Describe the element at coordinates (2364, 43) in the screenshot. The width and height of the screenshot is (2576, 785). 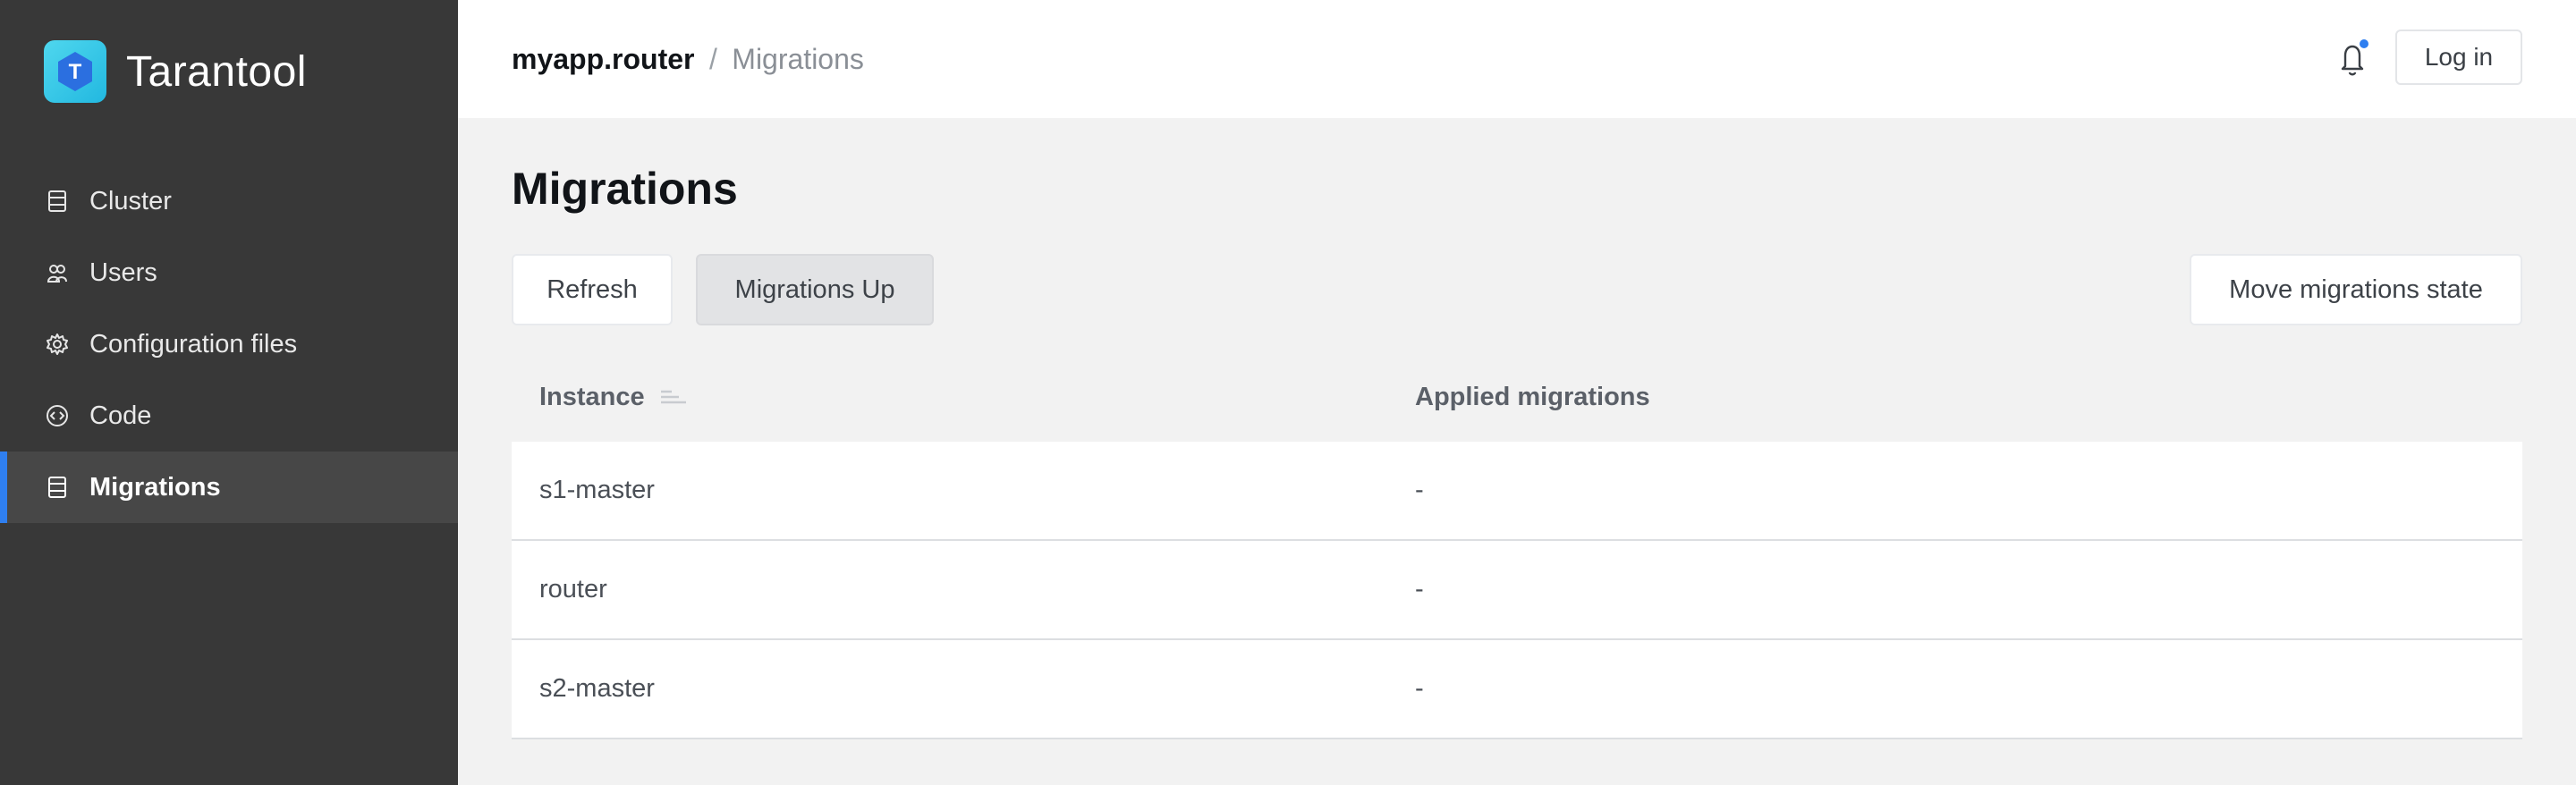
I see `notification-dot` at that location.